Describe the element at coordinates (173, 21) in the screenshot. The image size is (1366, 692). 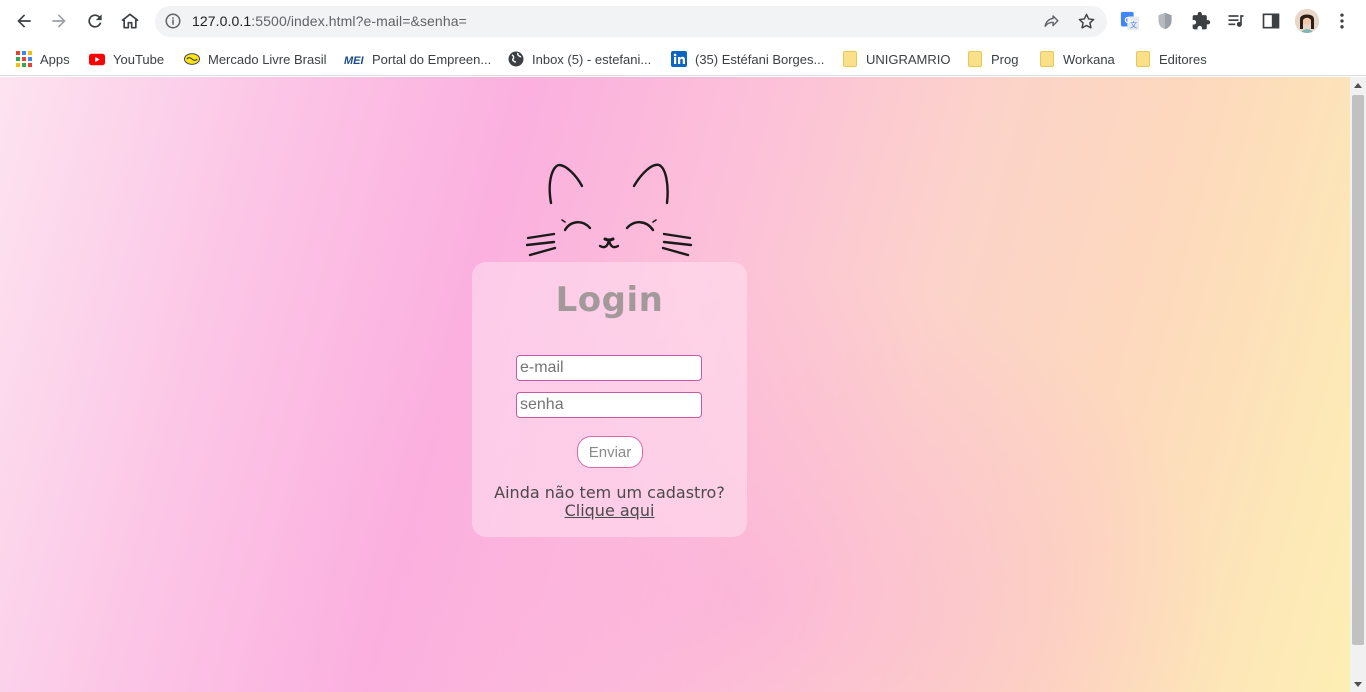
I see `info-icon` at that location.